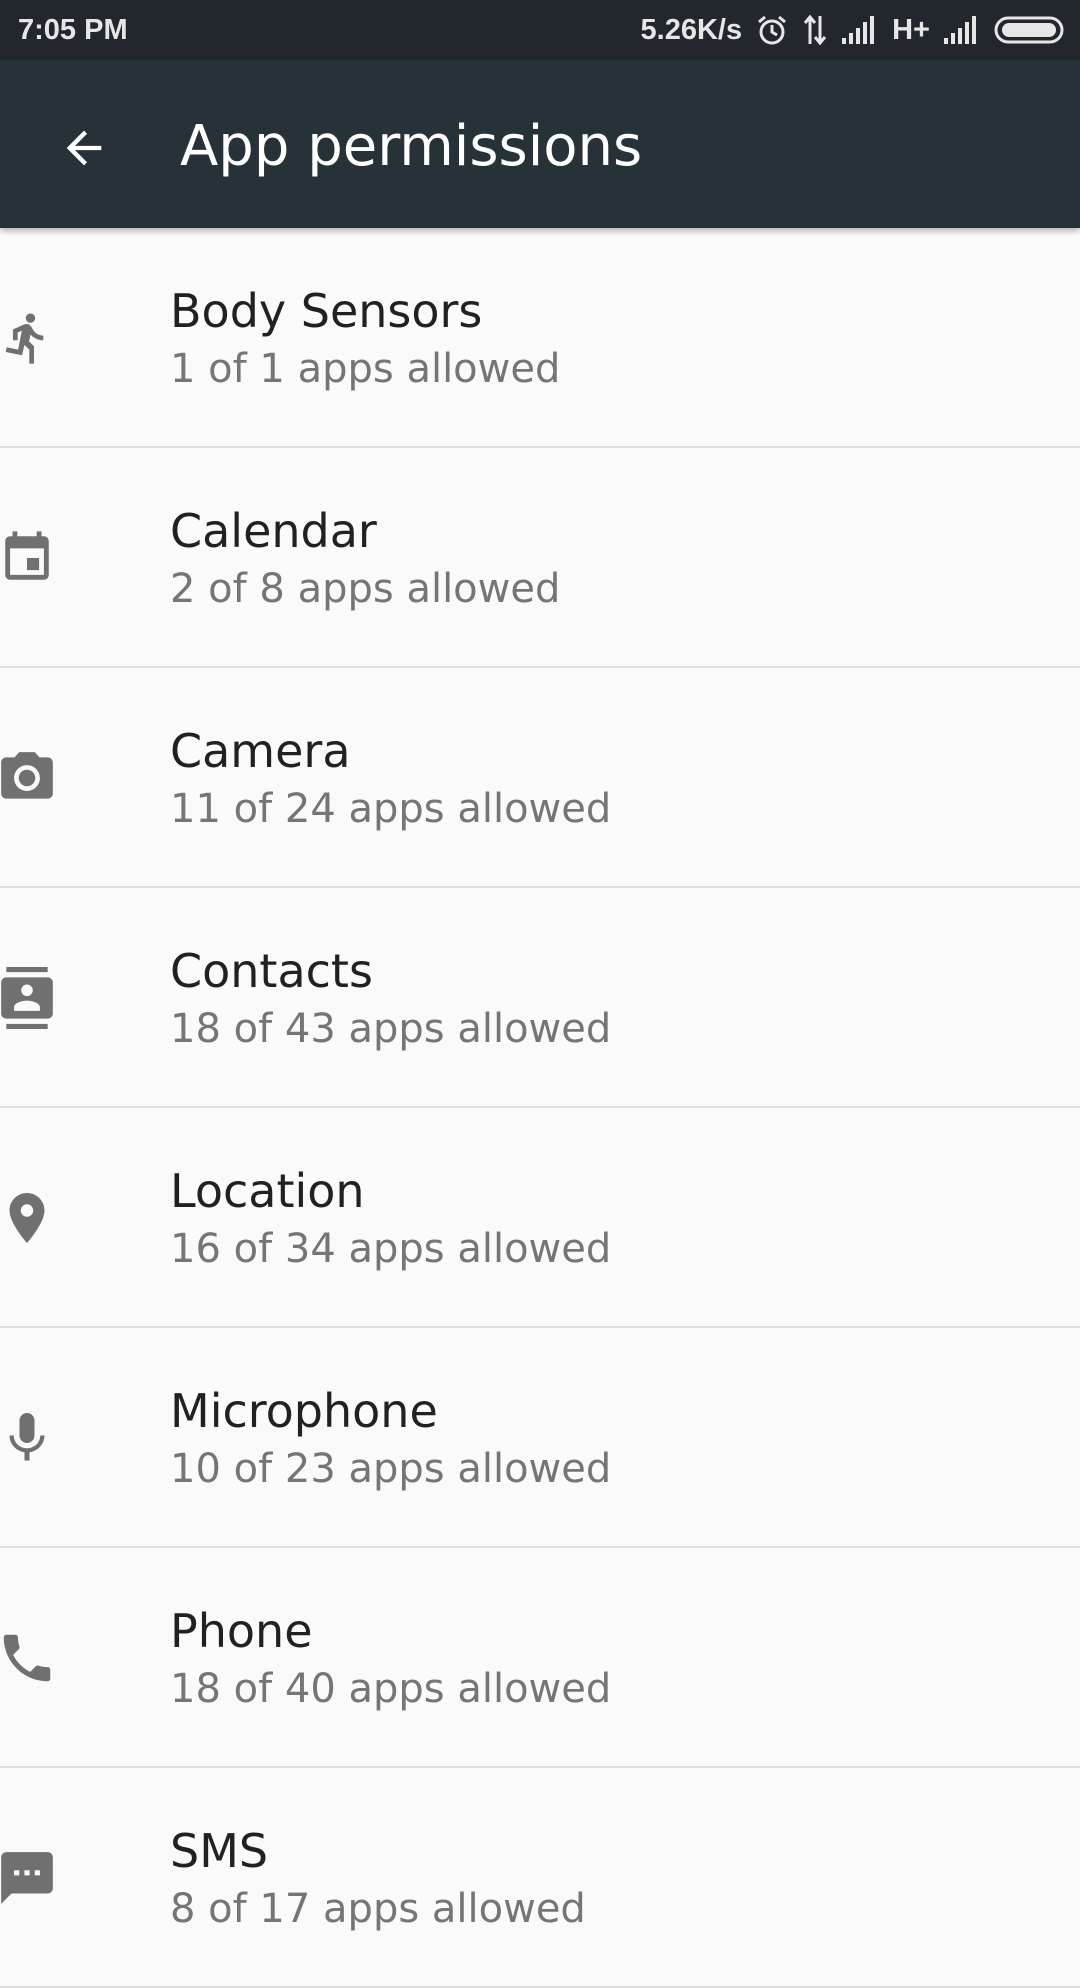 The height and width of the screenshot is (1988, 1080). What do you see at coordinates (30, 1438) in the screenshot?
I see `microphone-icon` at bounding box center [30, 1438].